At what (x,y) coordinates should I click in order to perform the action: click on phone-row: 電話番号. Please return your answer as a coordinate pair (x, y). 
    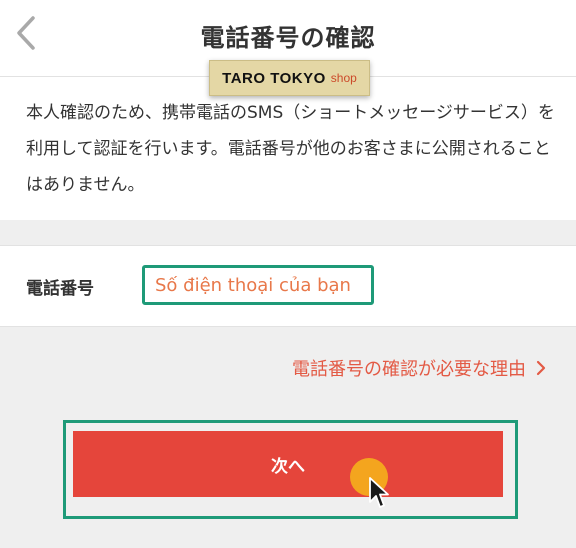
    Looking at the image, I should click on (288, 286).